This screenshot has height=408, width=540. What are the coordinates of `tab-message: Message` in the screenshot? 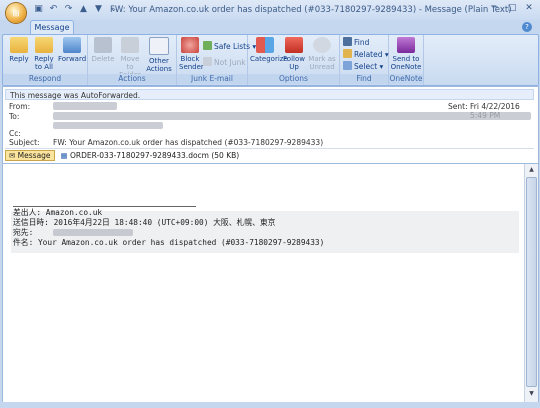 It's located at (52, 27).